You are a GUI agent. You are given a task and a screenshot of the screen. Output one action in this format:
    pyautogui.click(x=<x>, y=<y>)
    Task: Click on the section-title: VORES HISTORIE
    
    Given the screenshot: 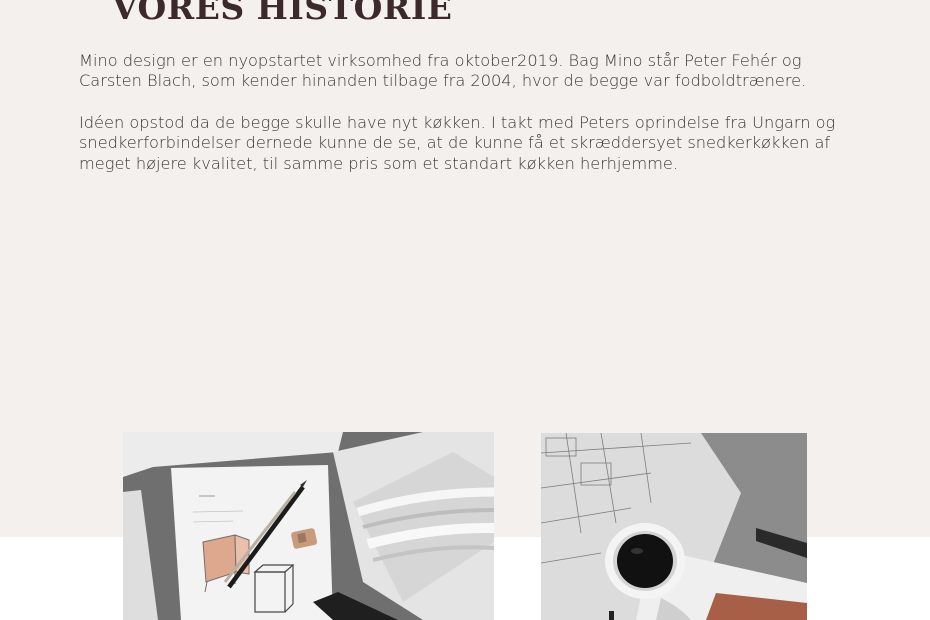 What is the action you would take?
    pyautogui.click(x=282, y=13)
    